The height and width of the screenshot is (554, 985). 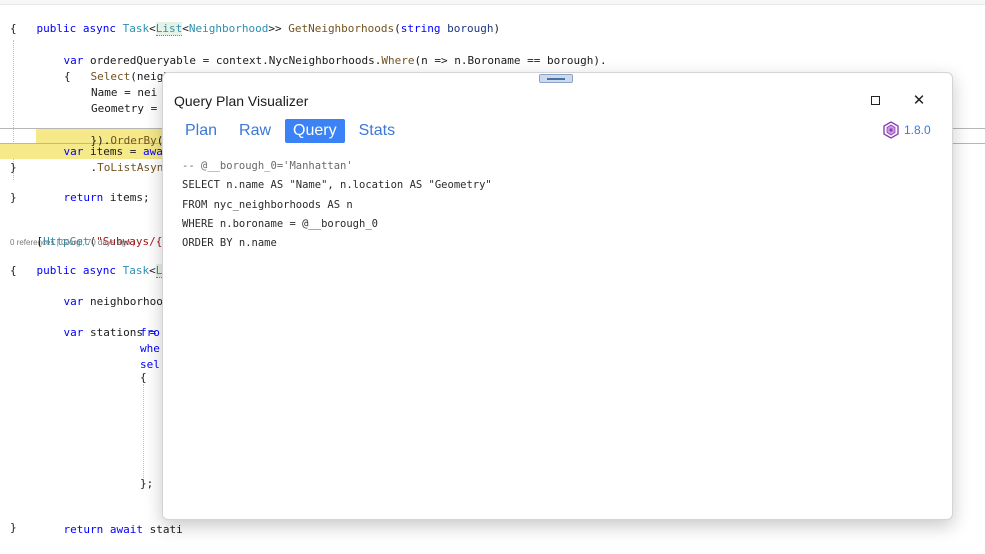 What do you see at coordinates (556, 78) in the screenshot?
I see `resize-grip-handle` at bounding box center [556, 78].